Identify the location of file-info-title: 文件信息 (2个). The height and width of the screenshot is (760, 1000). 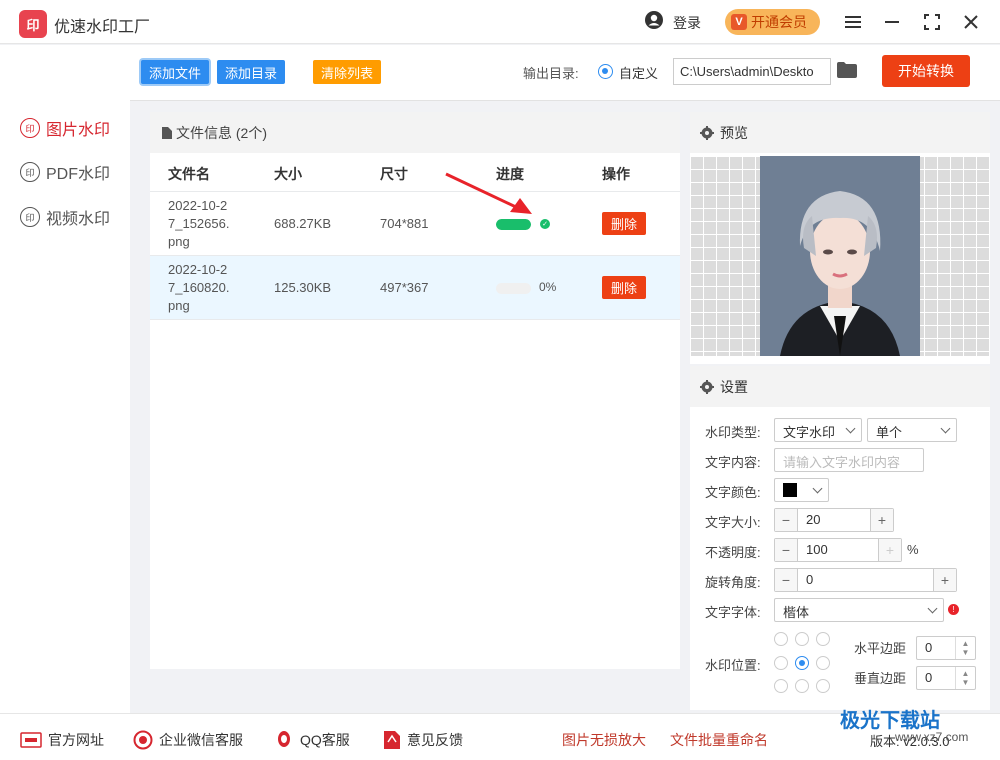
(221, 132).